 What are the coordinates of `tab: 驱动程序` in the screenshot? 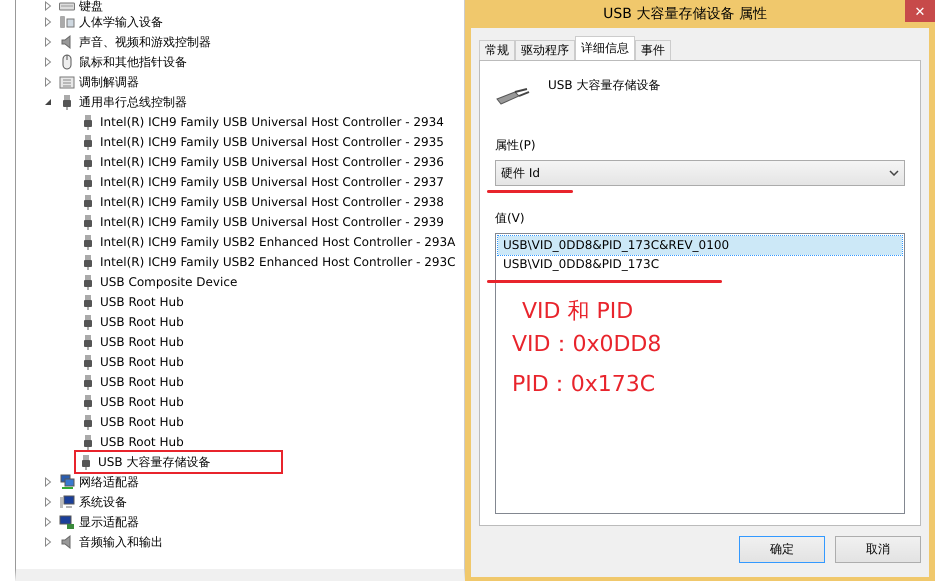 It's located at (545, 50).